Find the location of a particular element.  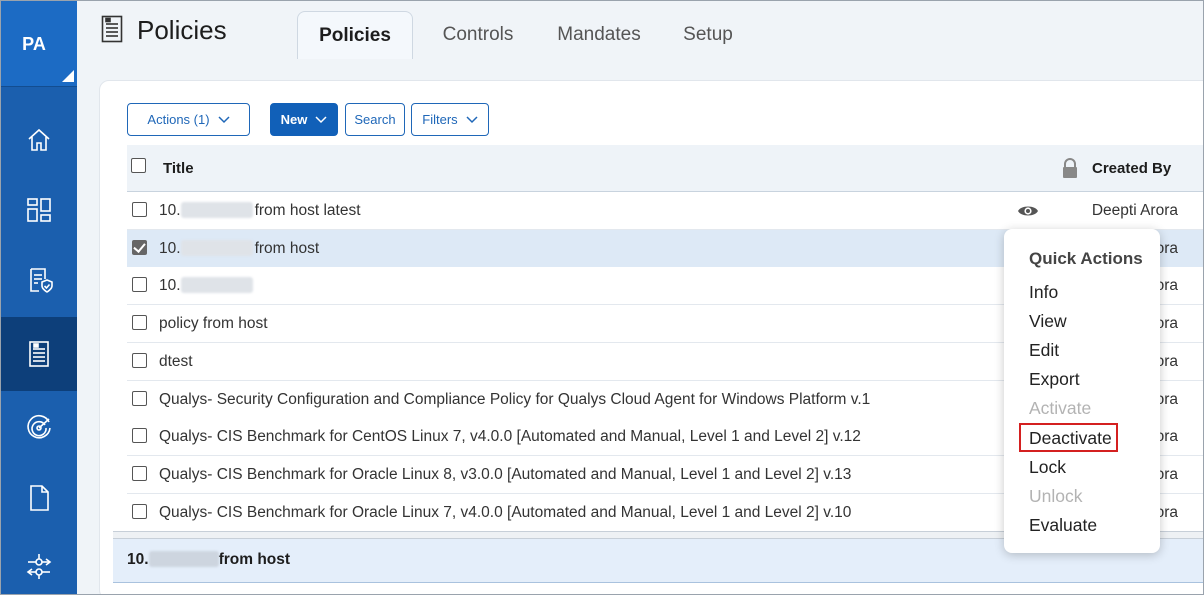

row-title: 10. from host is located at coordinates (239, 248).